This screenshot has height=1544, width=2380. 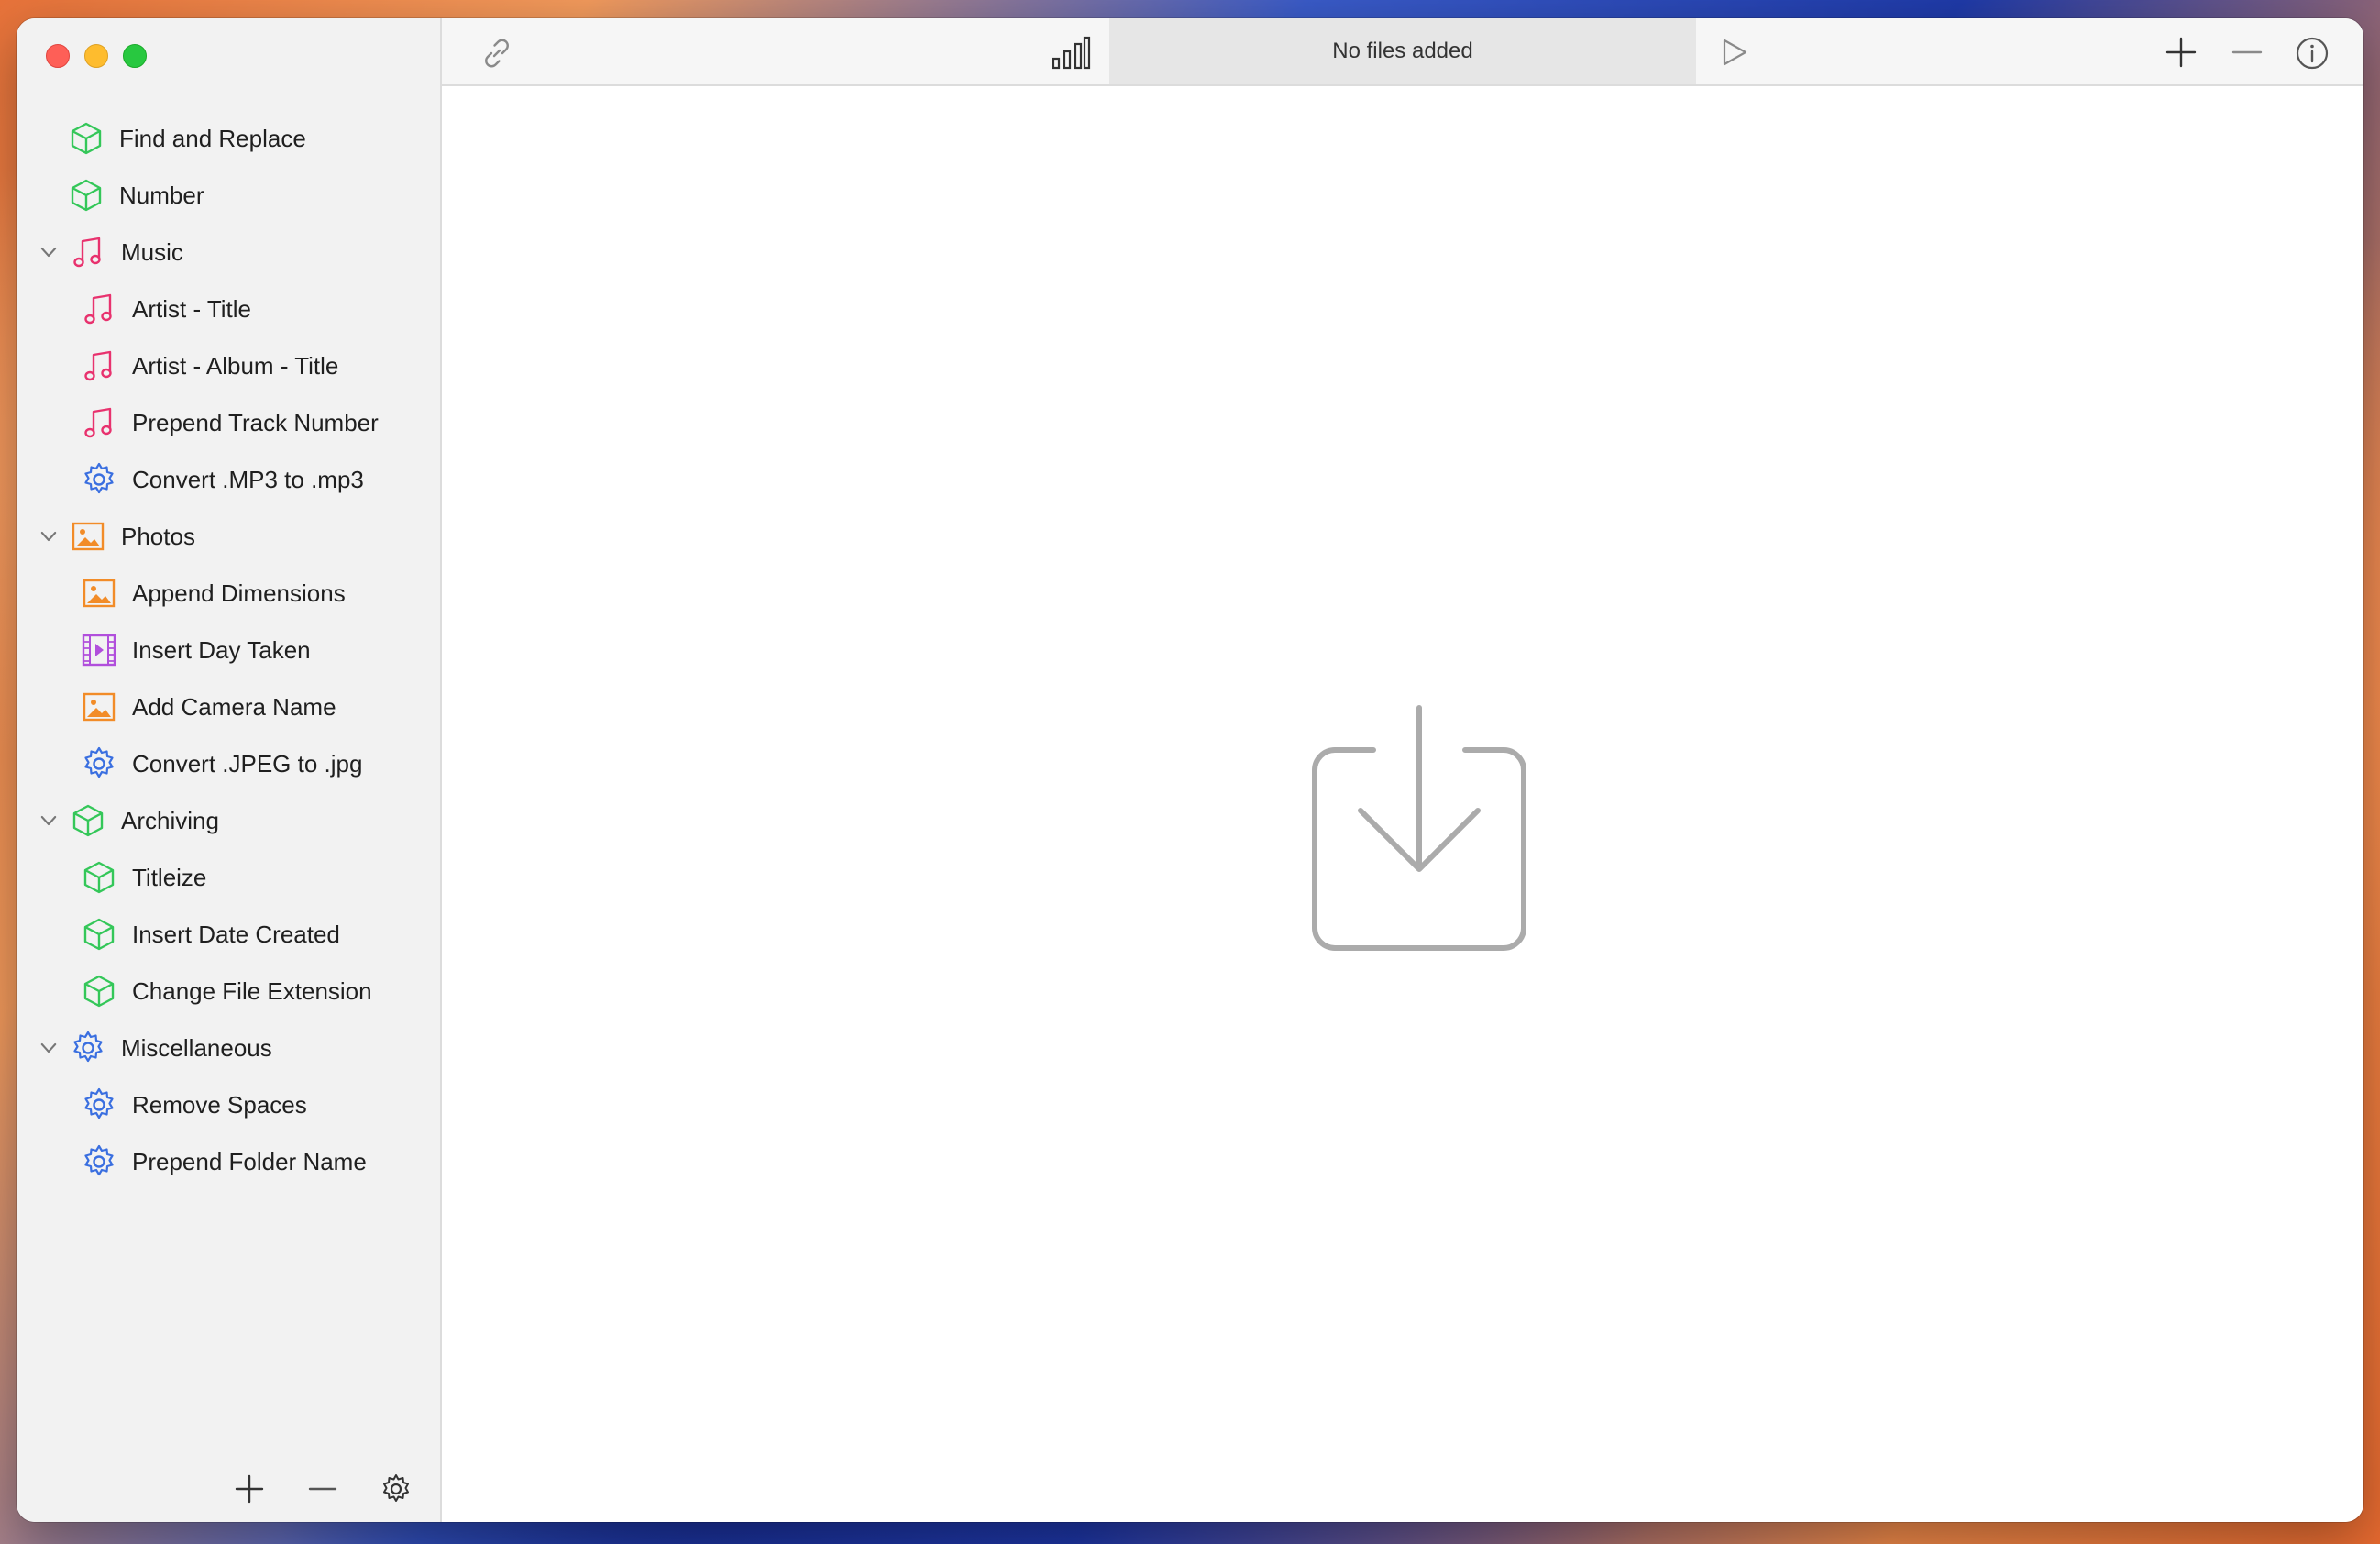 I want to click on sidebar-item: Append Dimensions, so click(x=228, y=593).